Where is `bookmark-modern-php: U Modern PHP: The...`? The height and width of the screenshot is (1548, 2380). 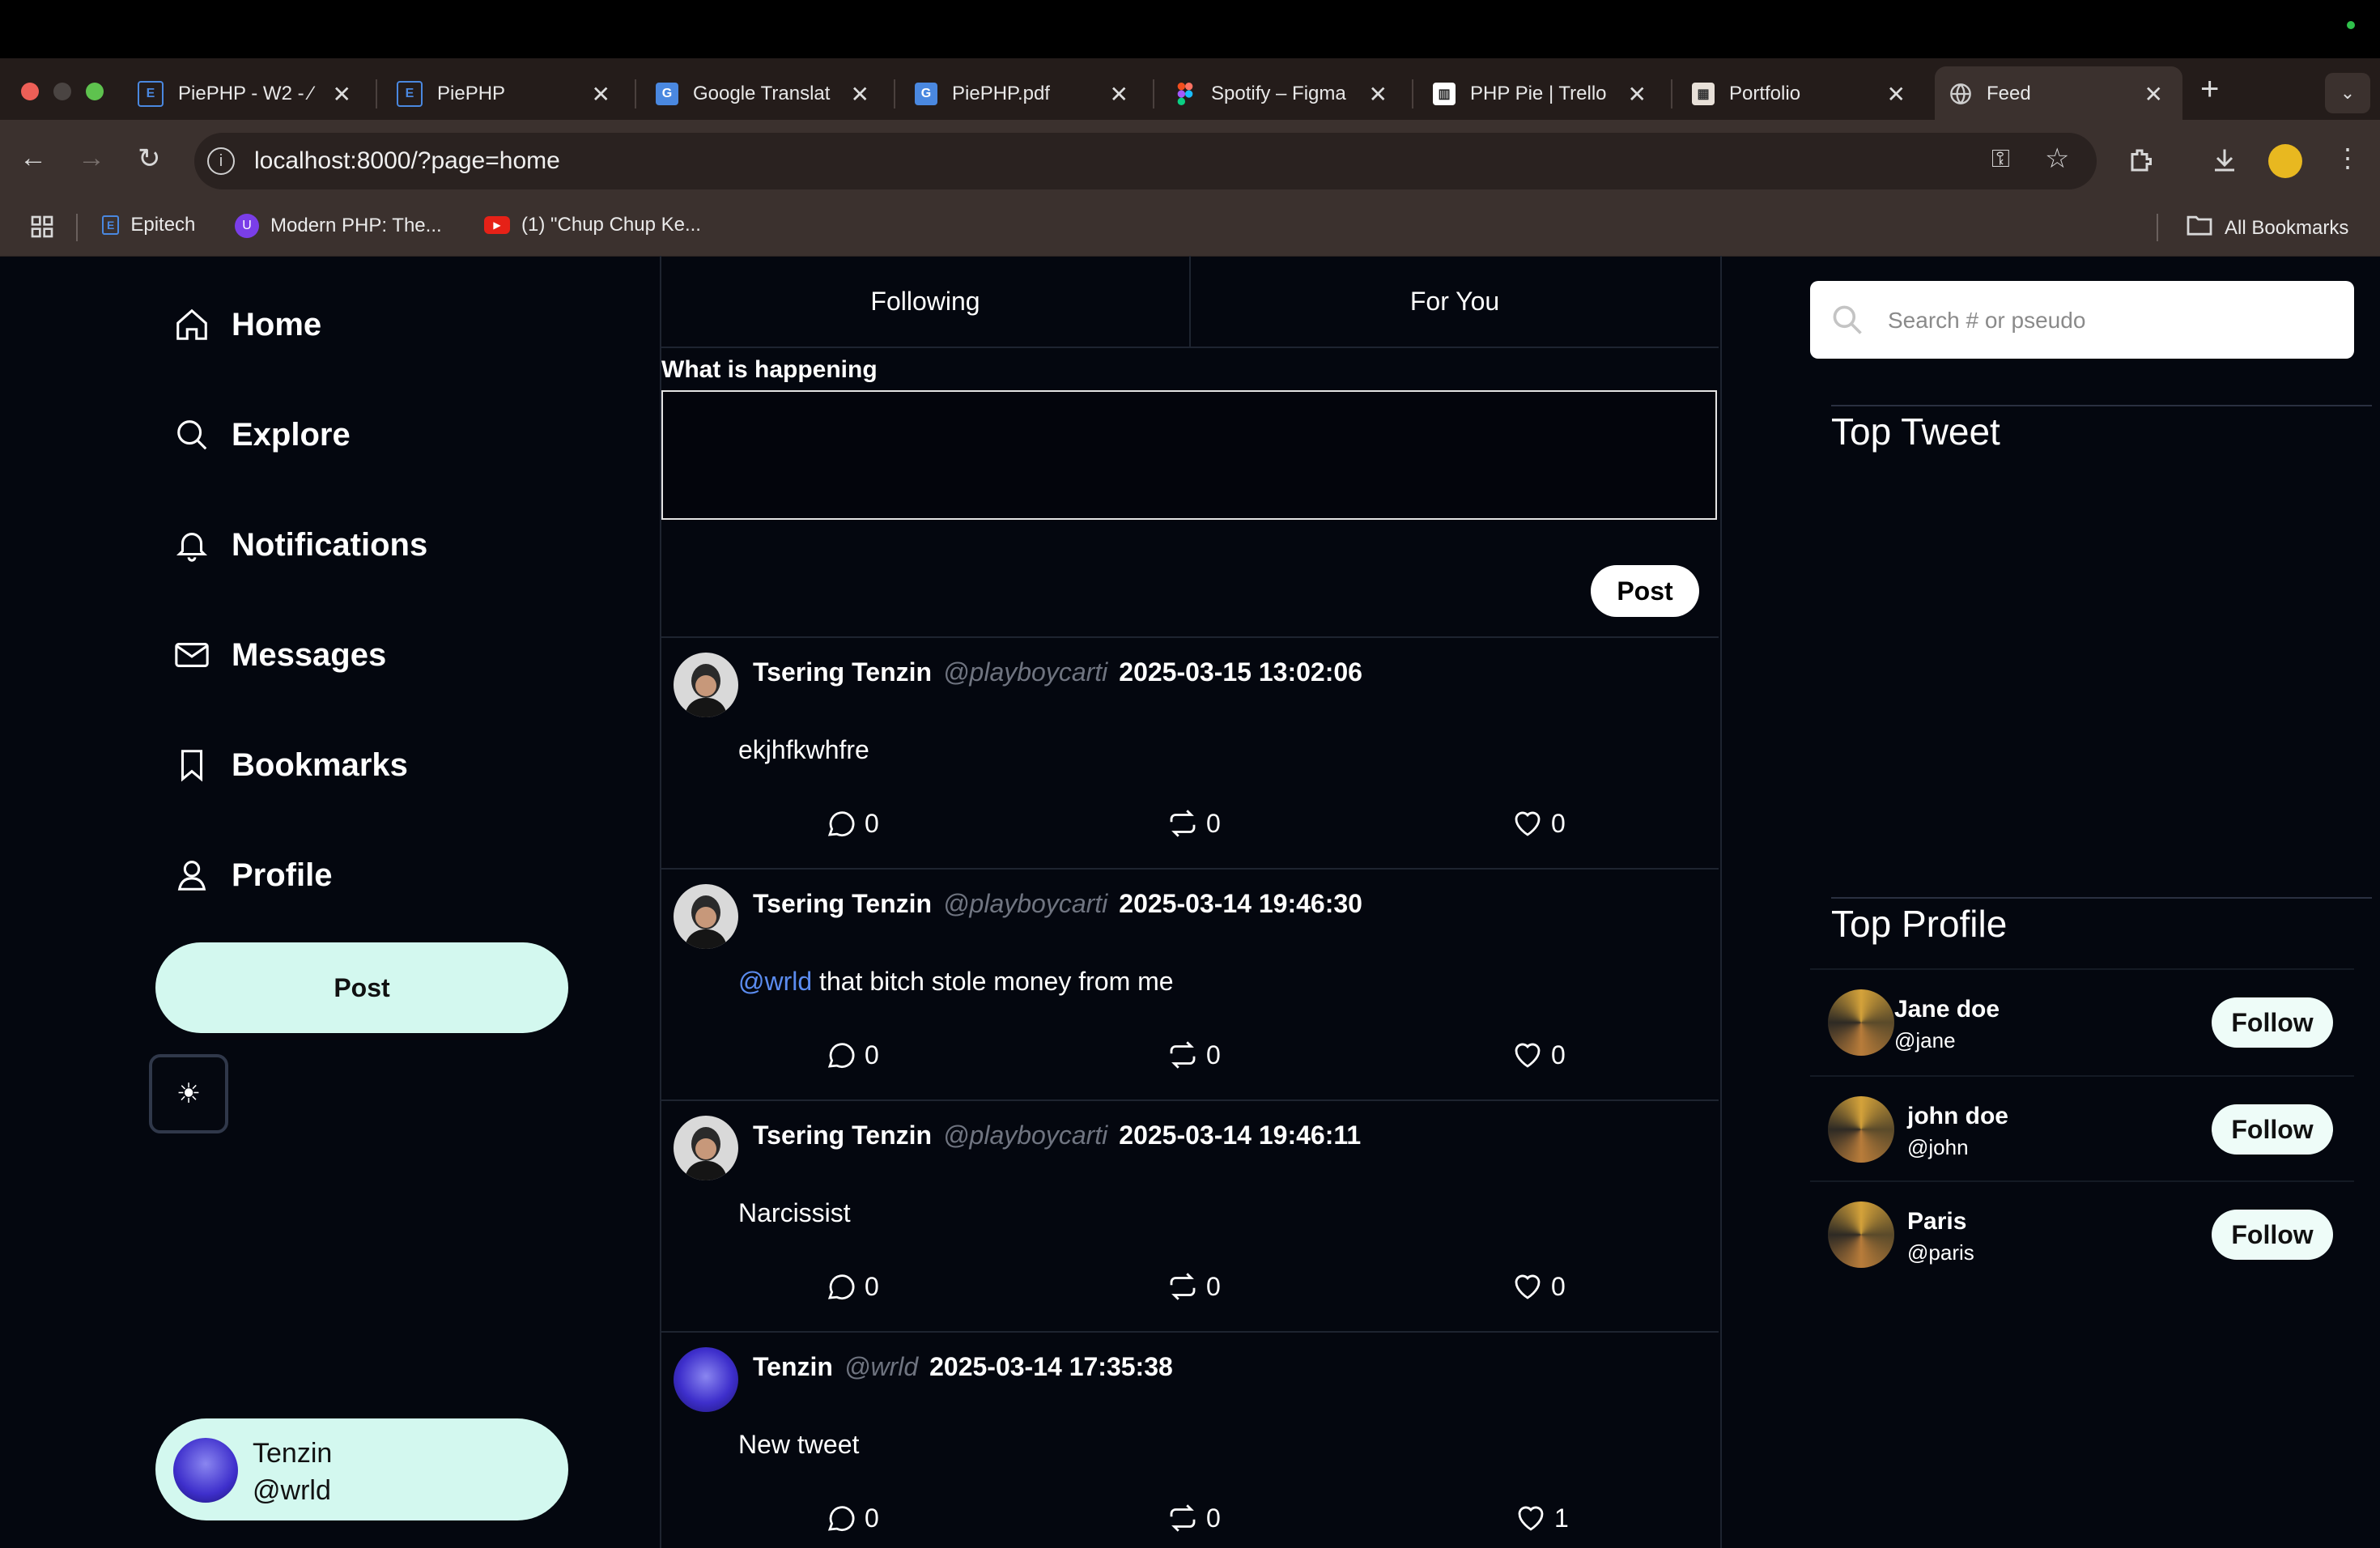 bookmark-modern-php: U Modern PHP: The... is located at coordinates (339, 226).